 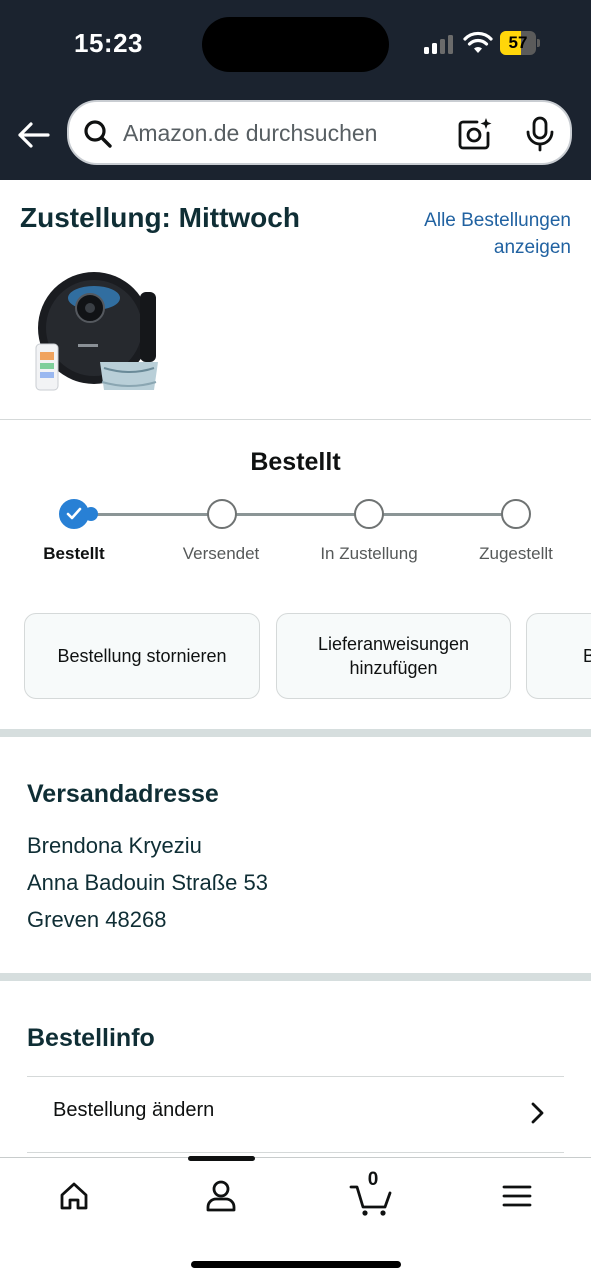 What do you see at coordinates (96, 334) in the screenshot?
I see `robot-vacuum-product-image` at bounding box center [96, 334].